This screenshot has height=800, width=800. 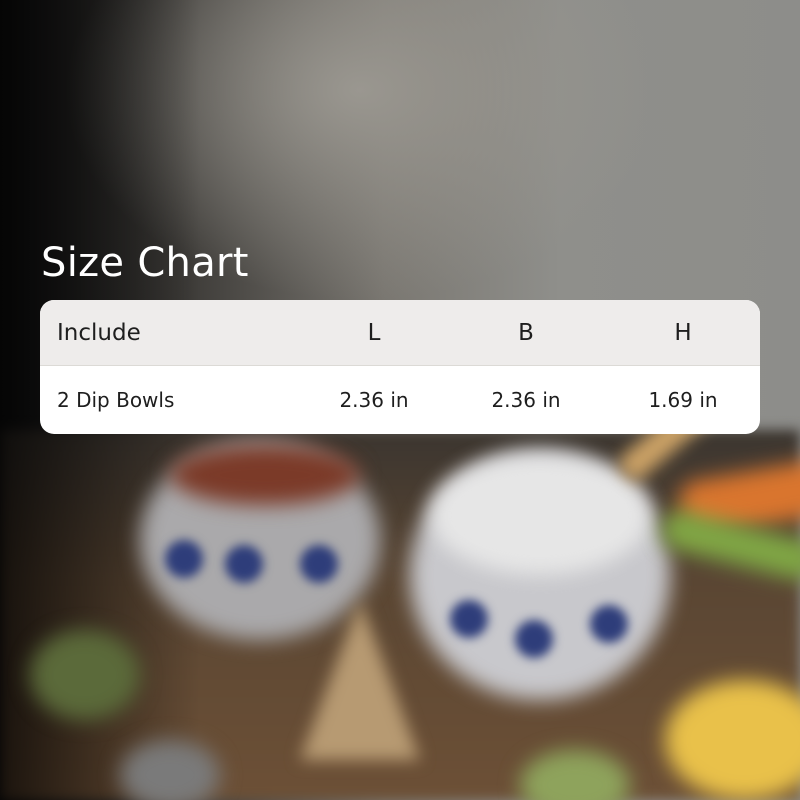 I want to click on table-header-row: Include L B H, so click(x=400, y=333).